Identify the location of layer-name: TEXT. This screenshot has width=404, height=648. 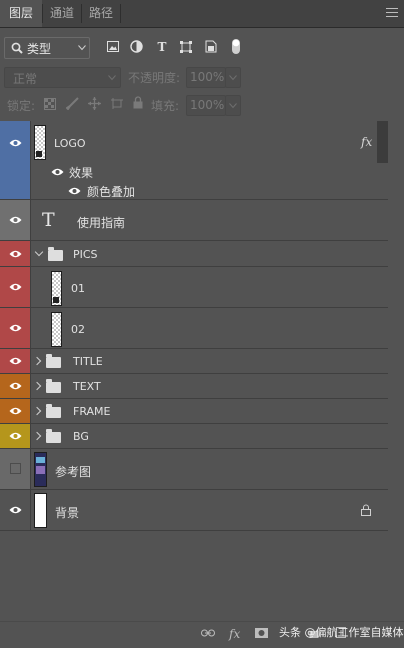
(87, 386).